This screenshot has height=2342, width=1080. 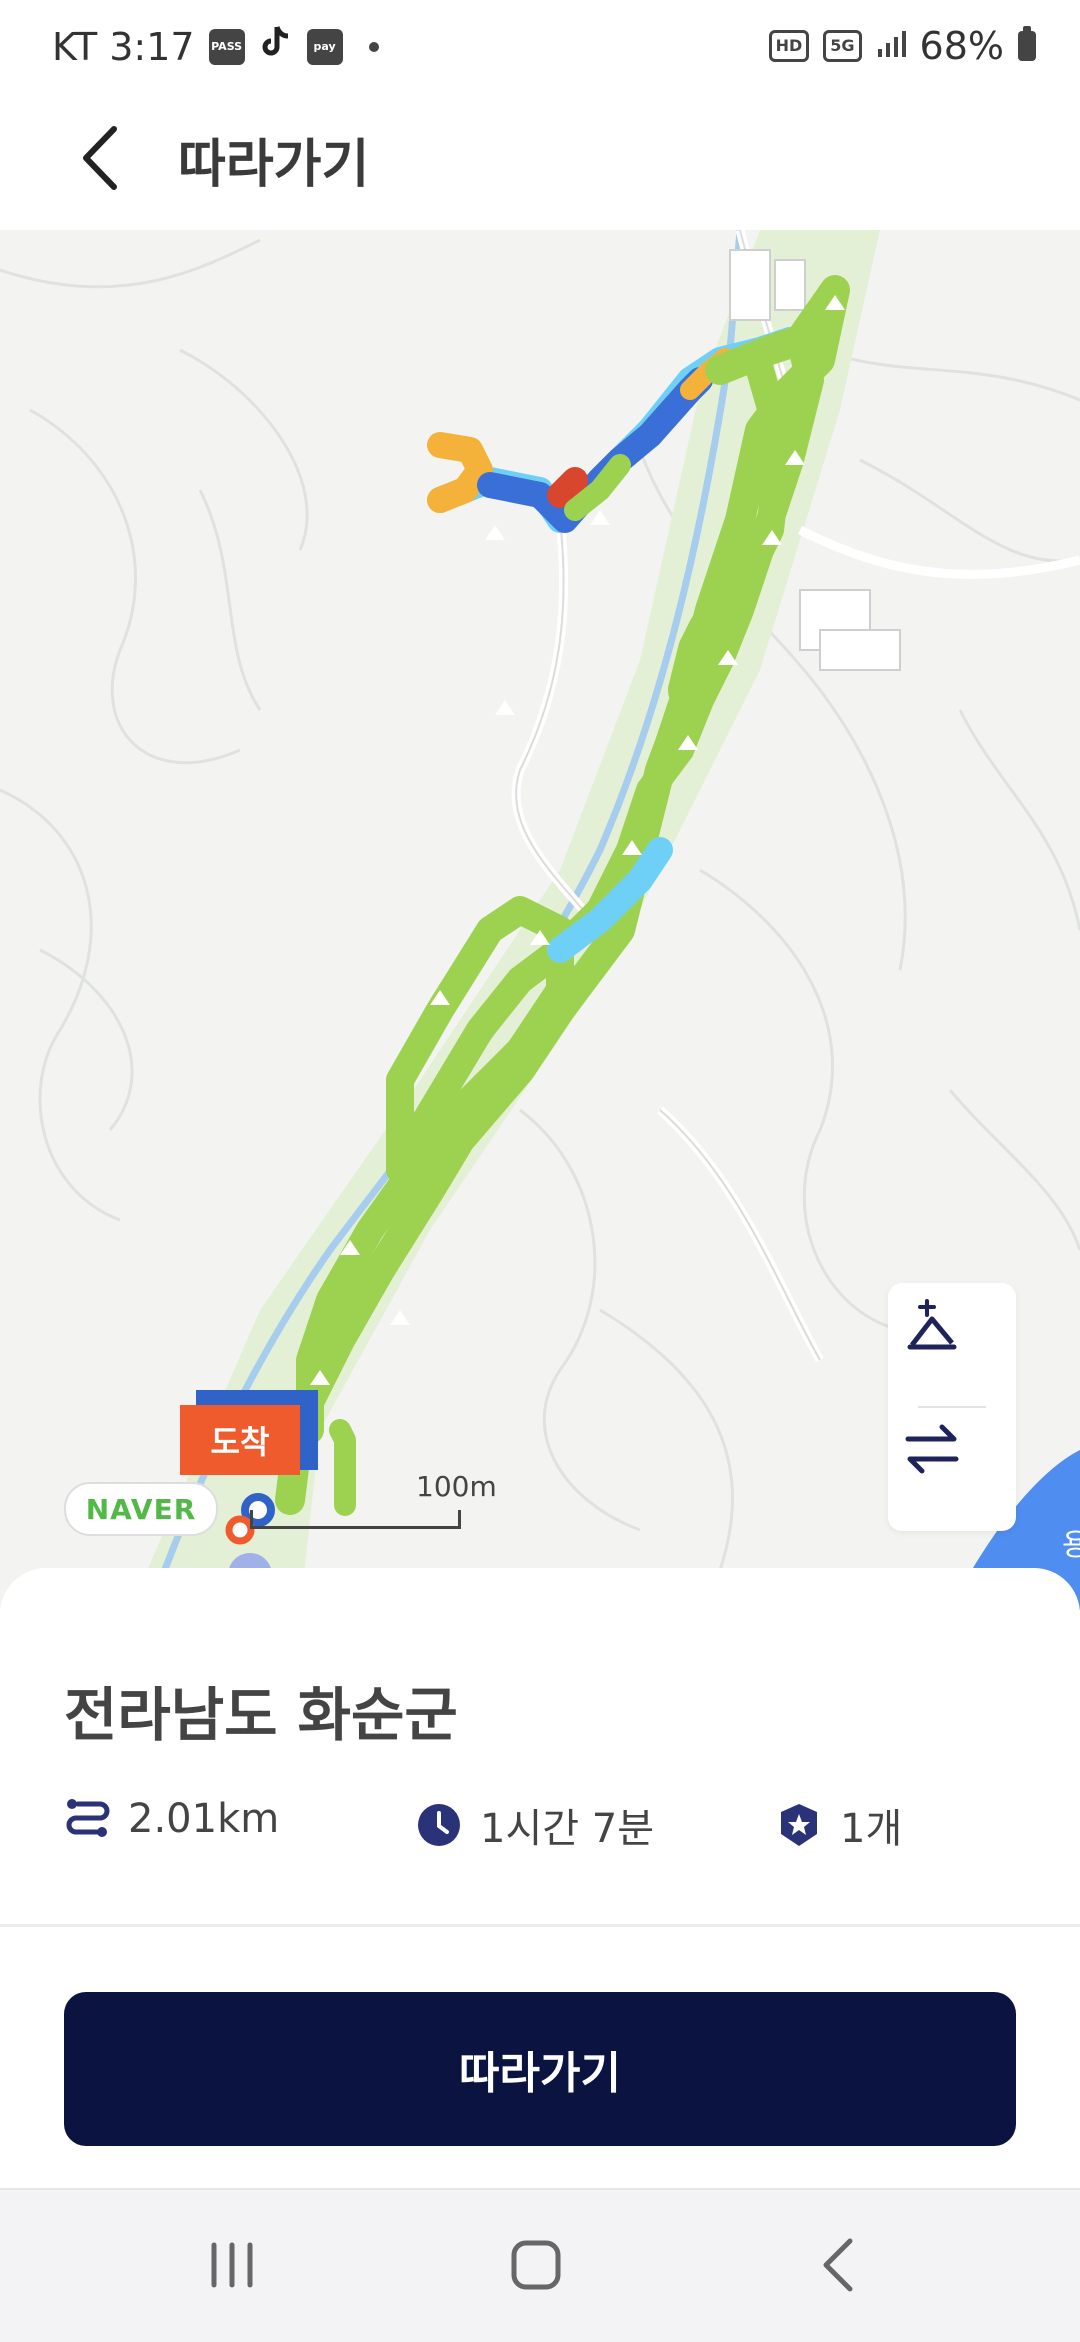 I want to click on distance-value: 2.01km, so click(x=204, y=1819).